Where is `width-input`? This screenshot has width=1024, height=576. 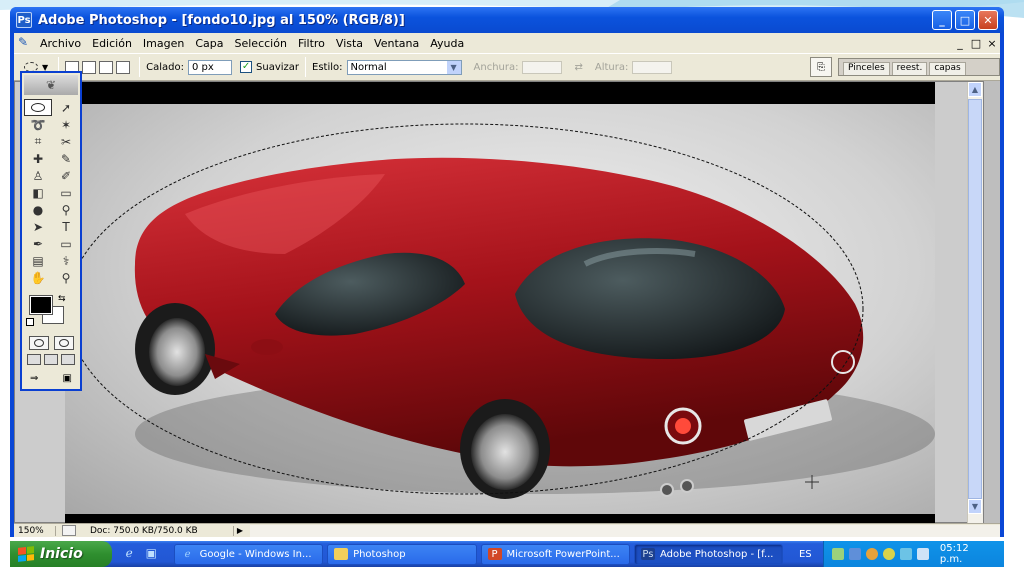 width-input is located at coordinates (542, 67).